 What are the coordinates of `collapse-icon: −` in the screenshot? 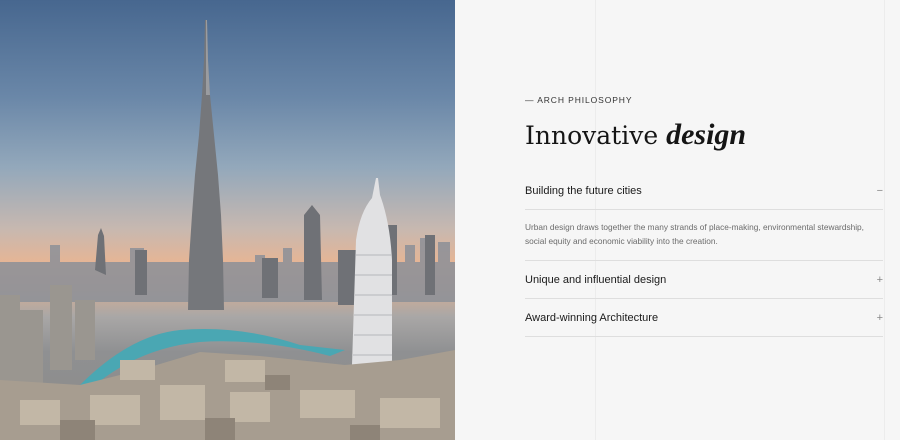 It's located at (877, 191).